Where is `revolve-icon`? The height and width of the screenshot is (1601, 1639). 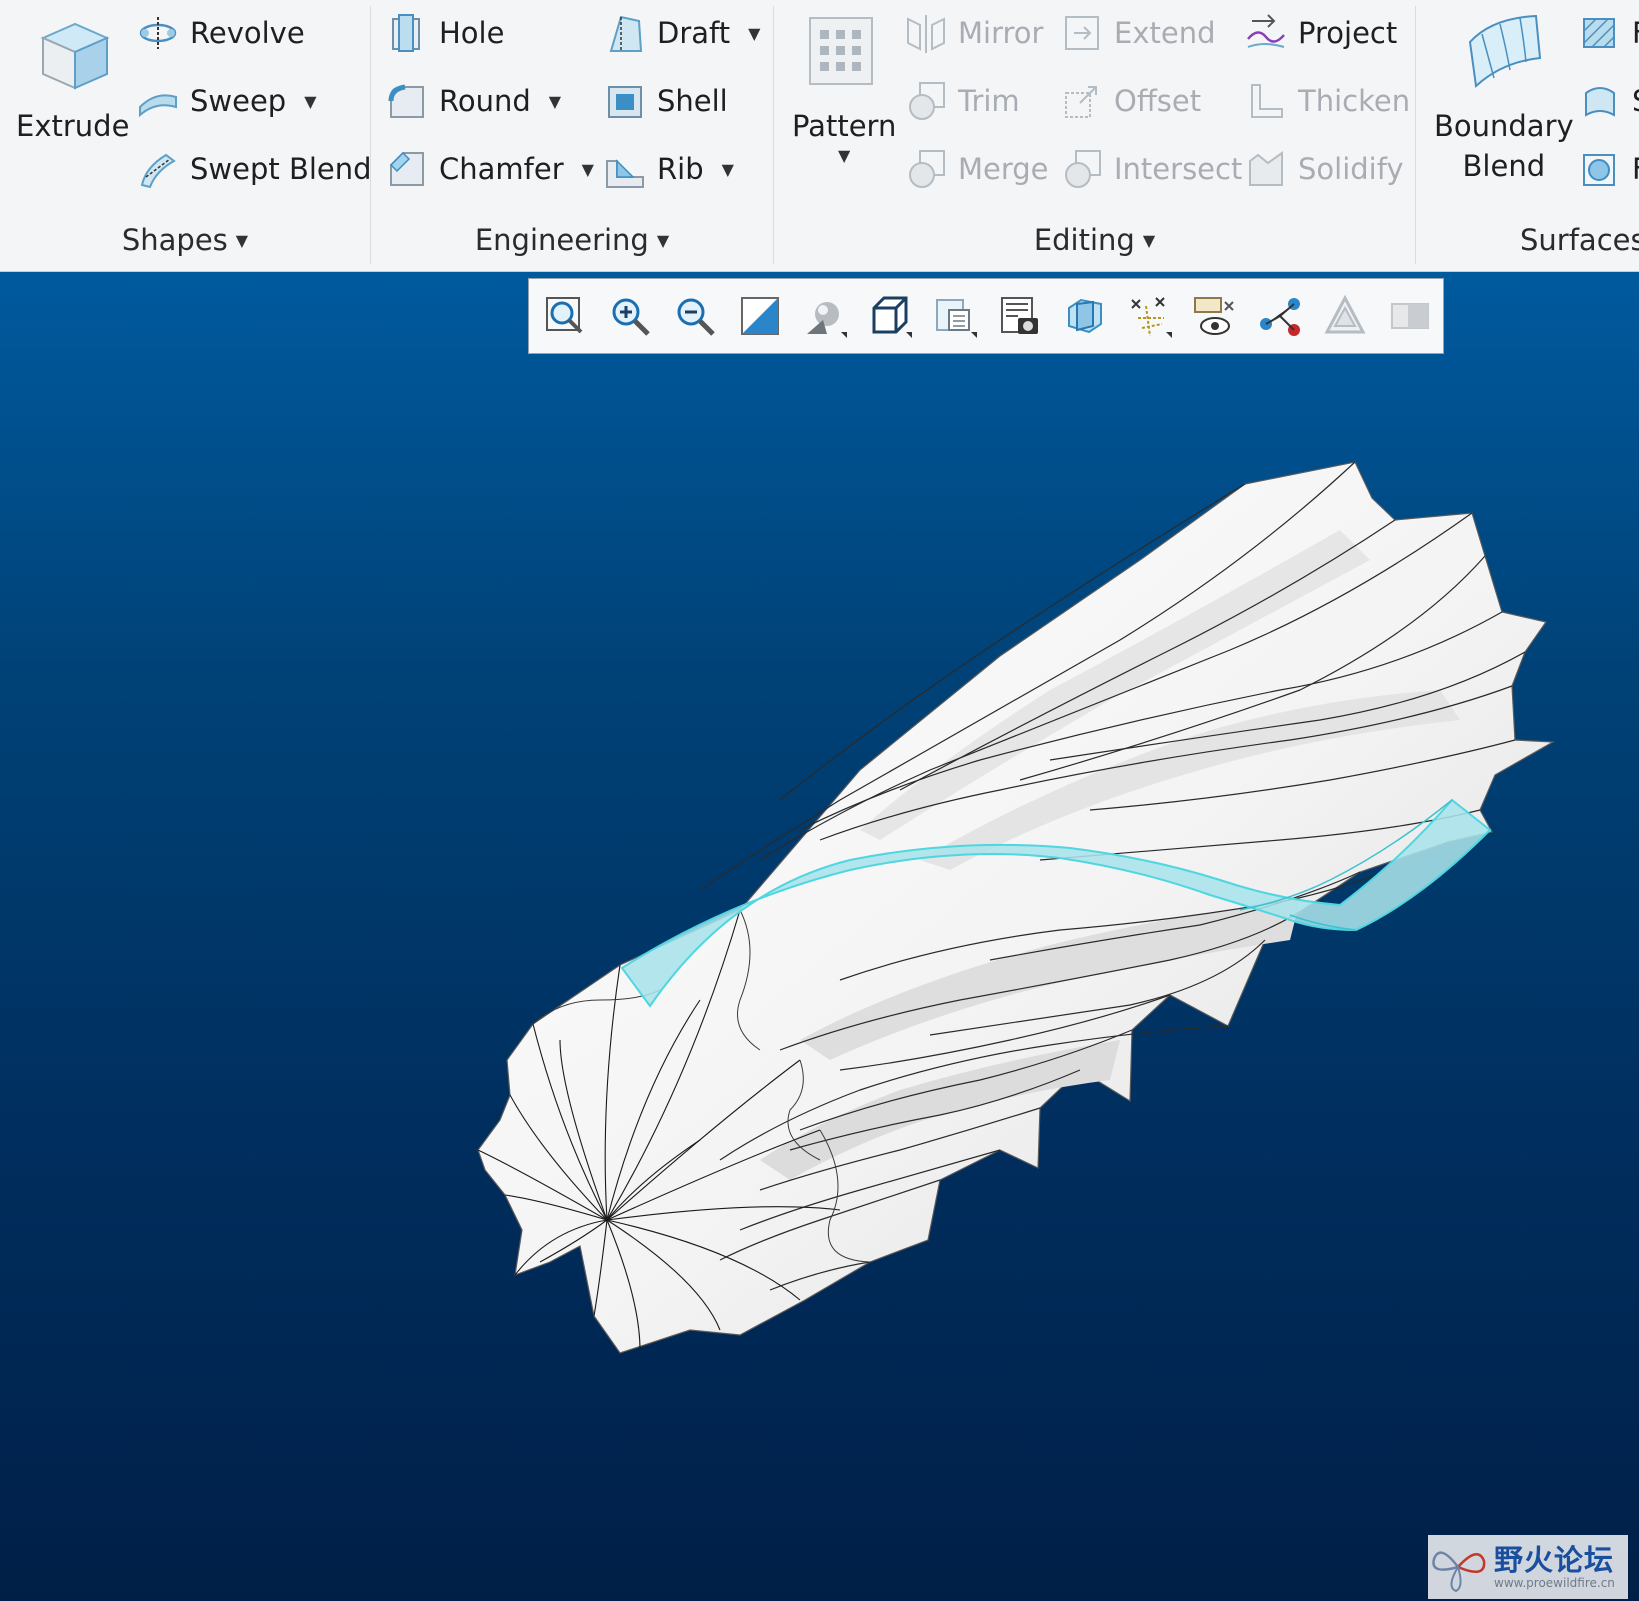 revolve-icon is located at coordinates (158, 33).